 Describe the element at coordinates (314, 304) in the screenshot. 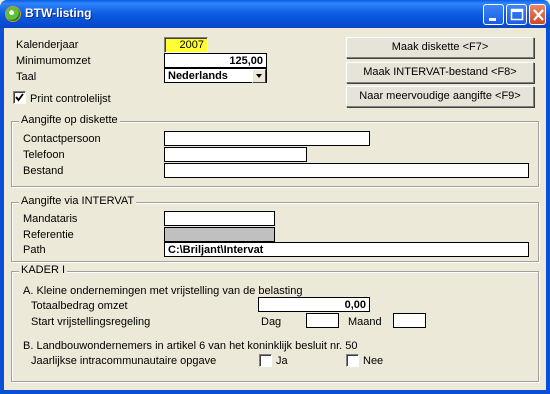

I see `totaalbedrag-input: 0,00` at that location.